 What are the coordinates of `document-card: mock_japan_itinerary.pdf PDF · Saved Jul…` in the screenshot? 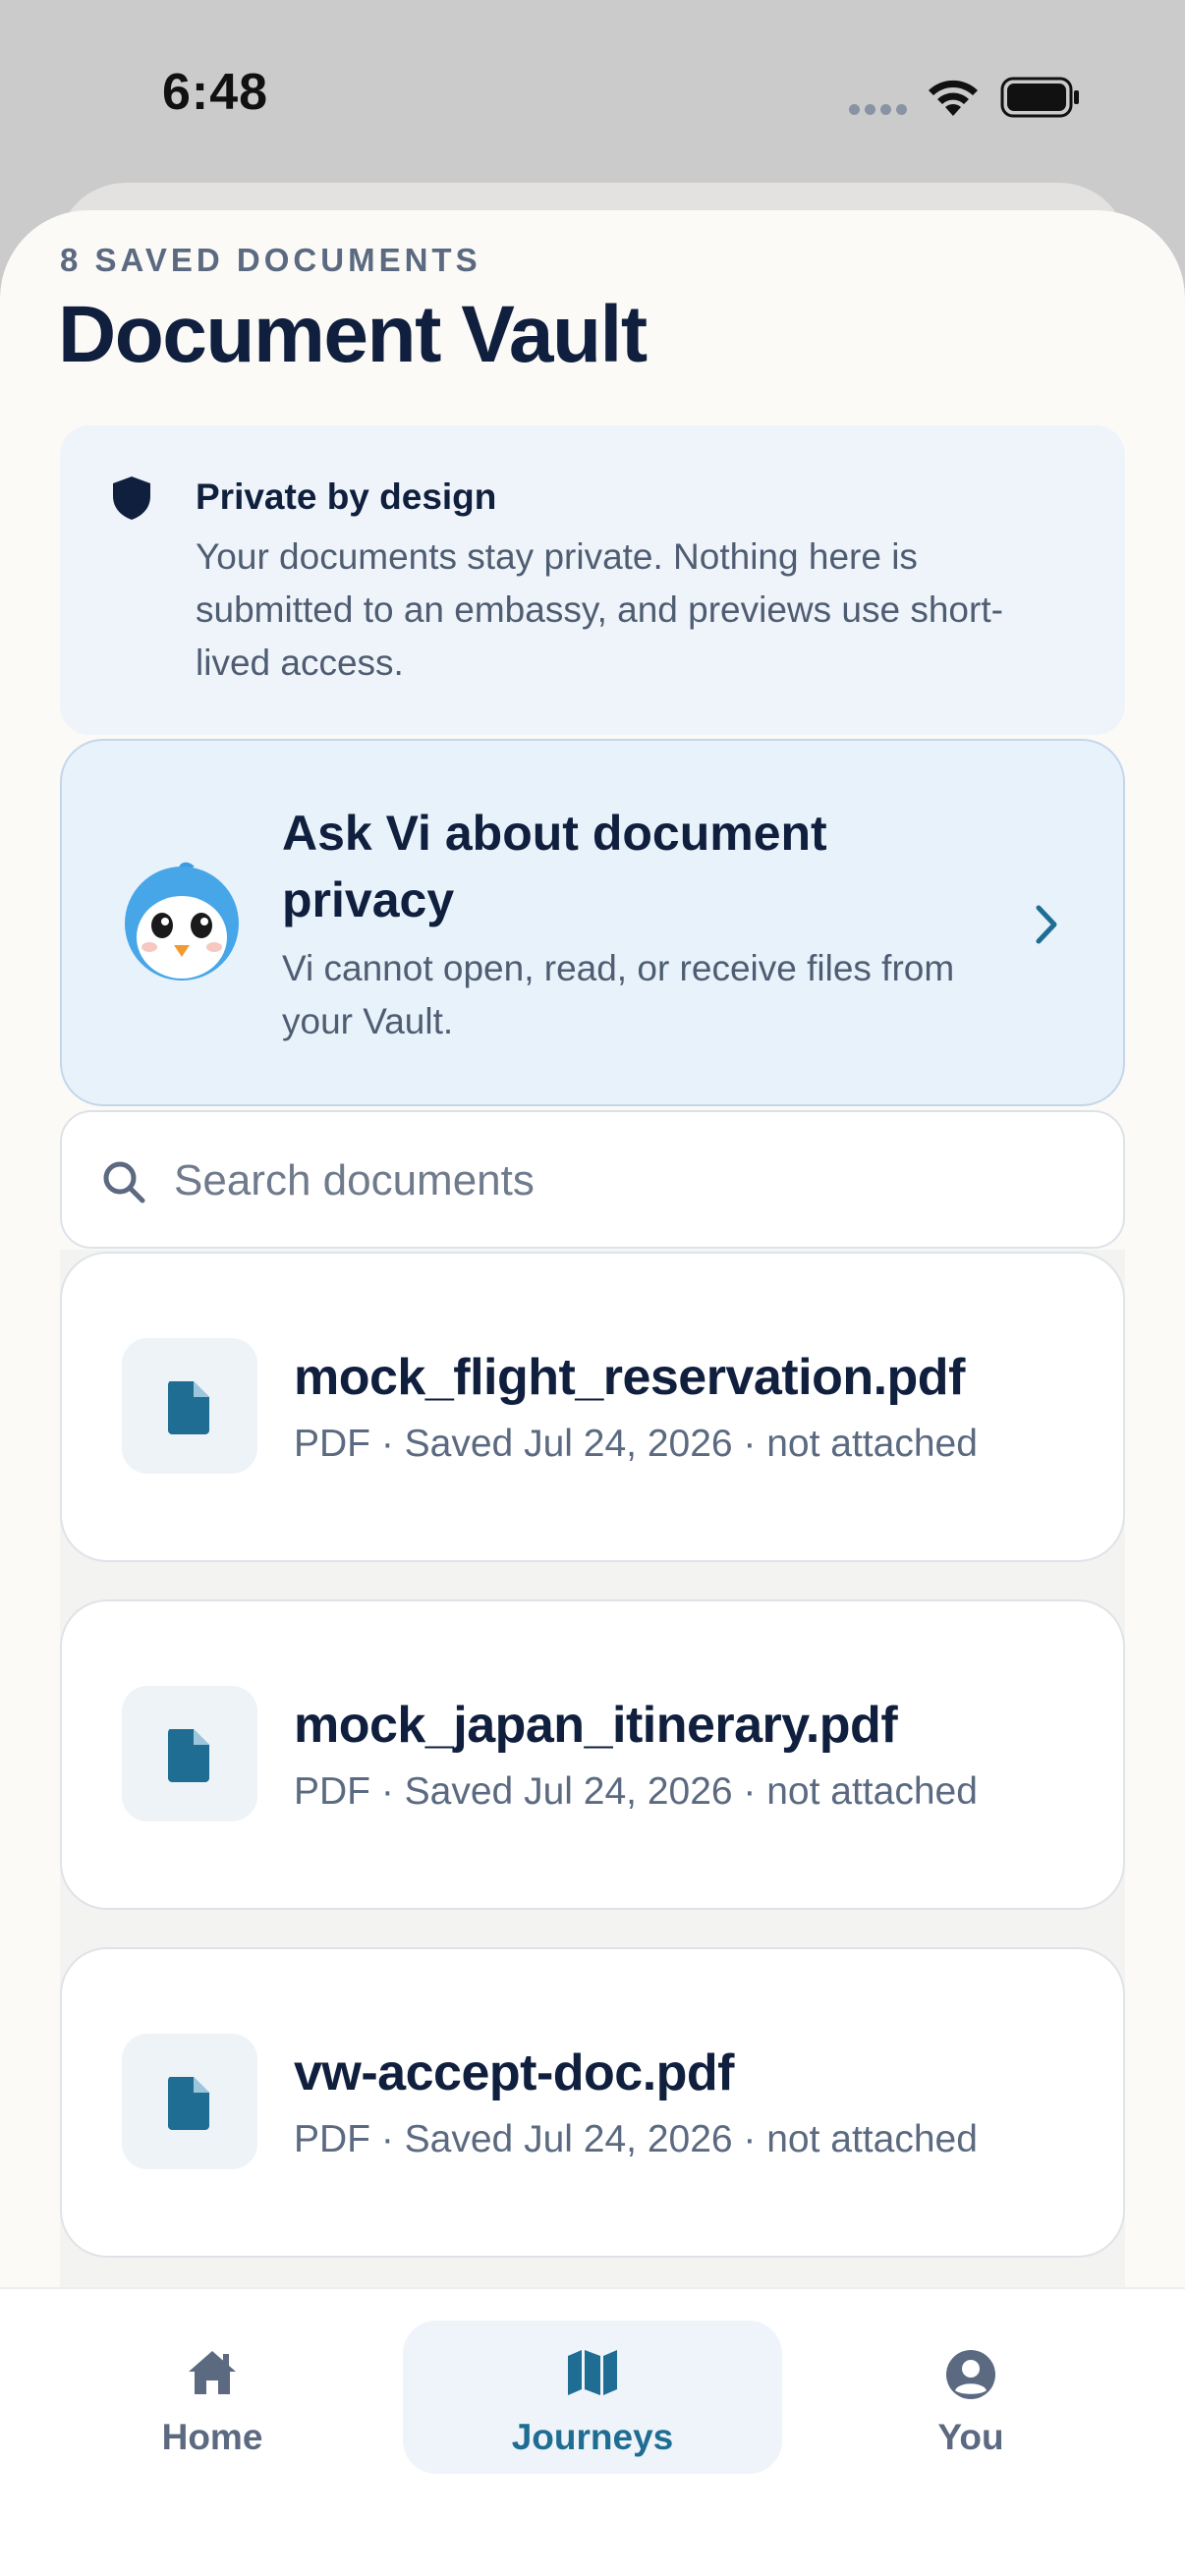 It's located at (592, 1754).